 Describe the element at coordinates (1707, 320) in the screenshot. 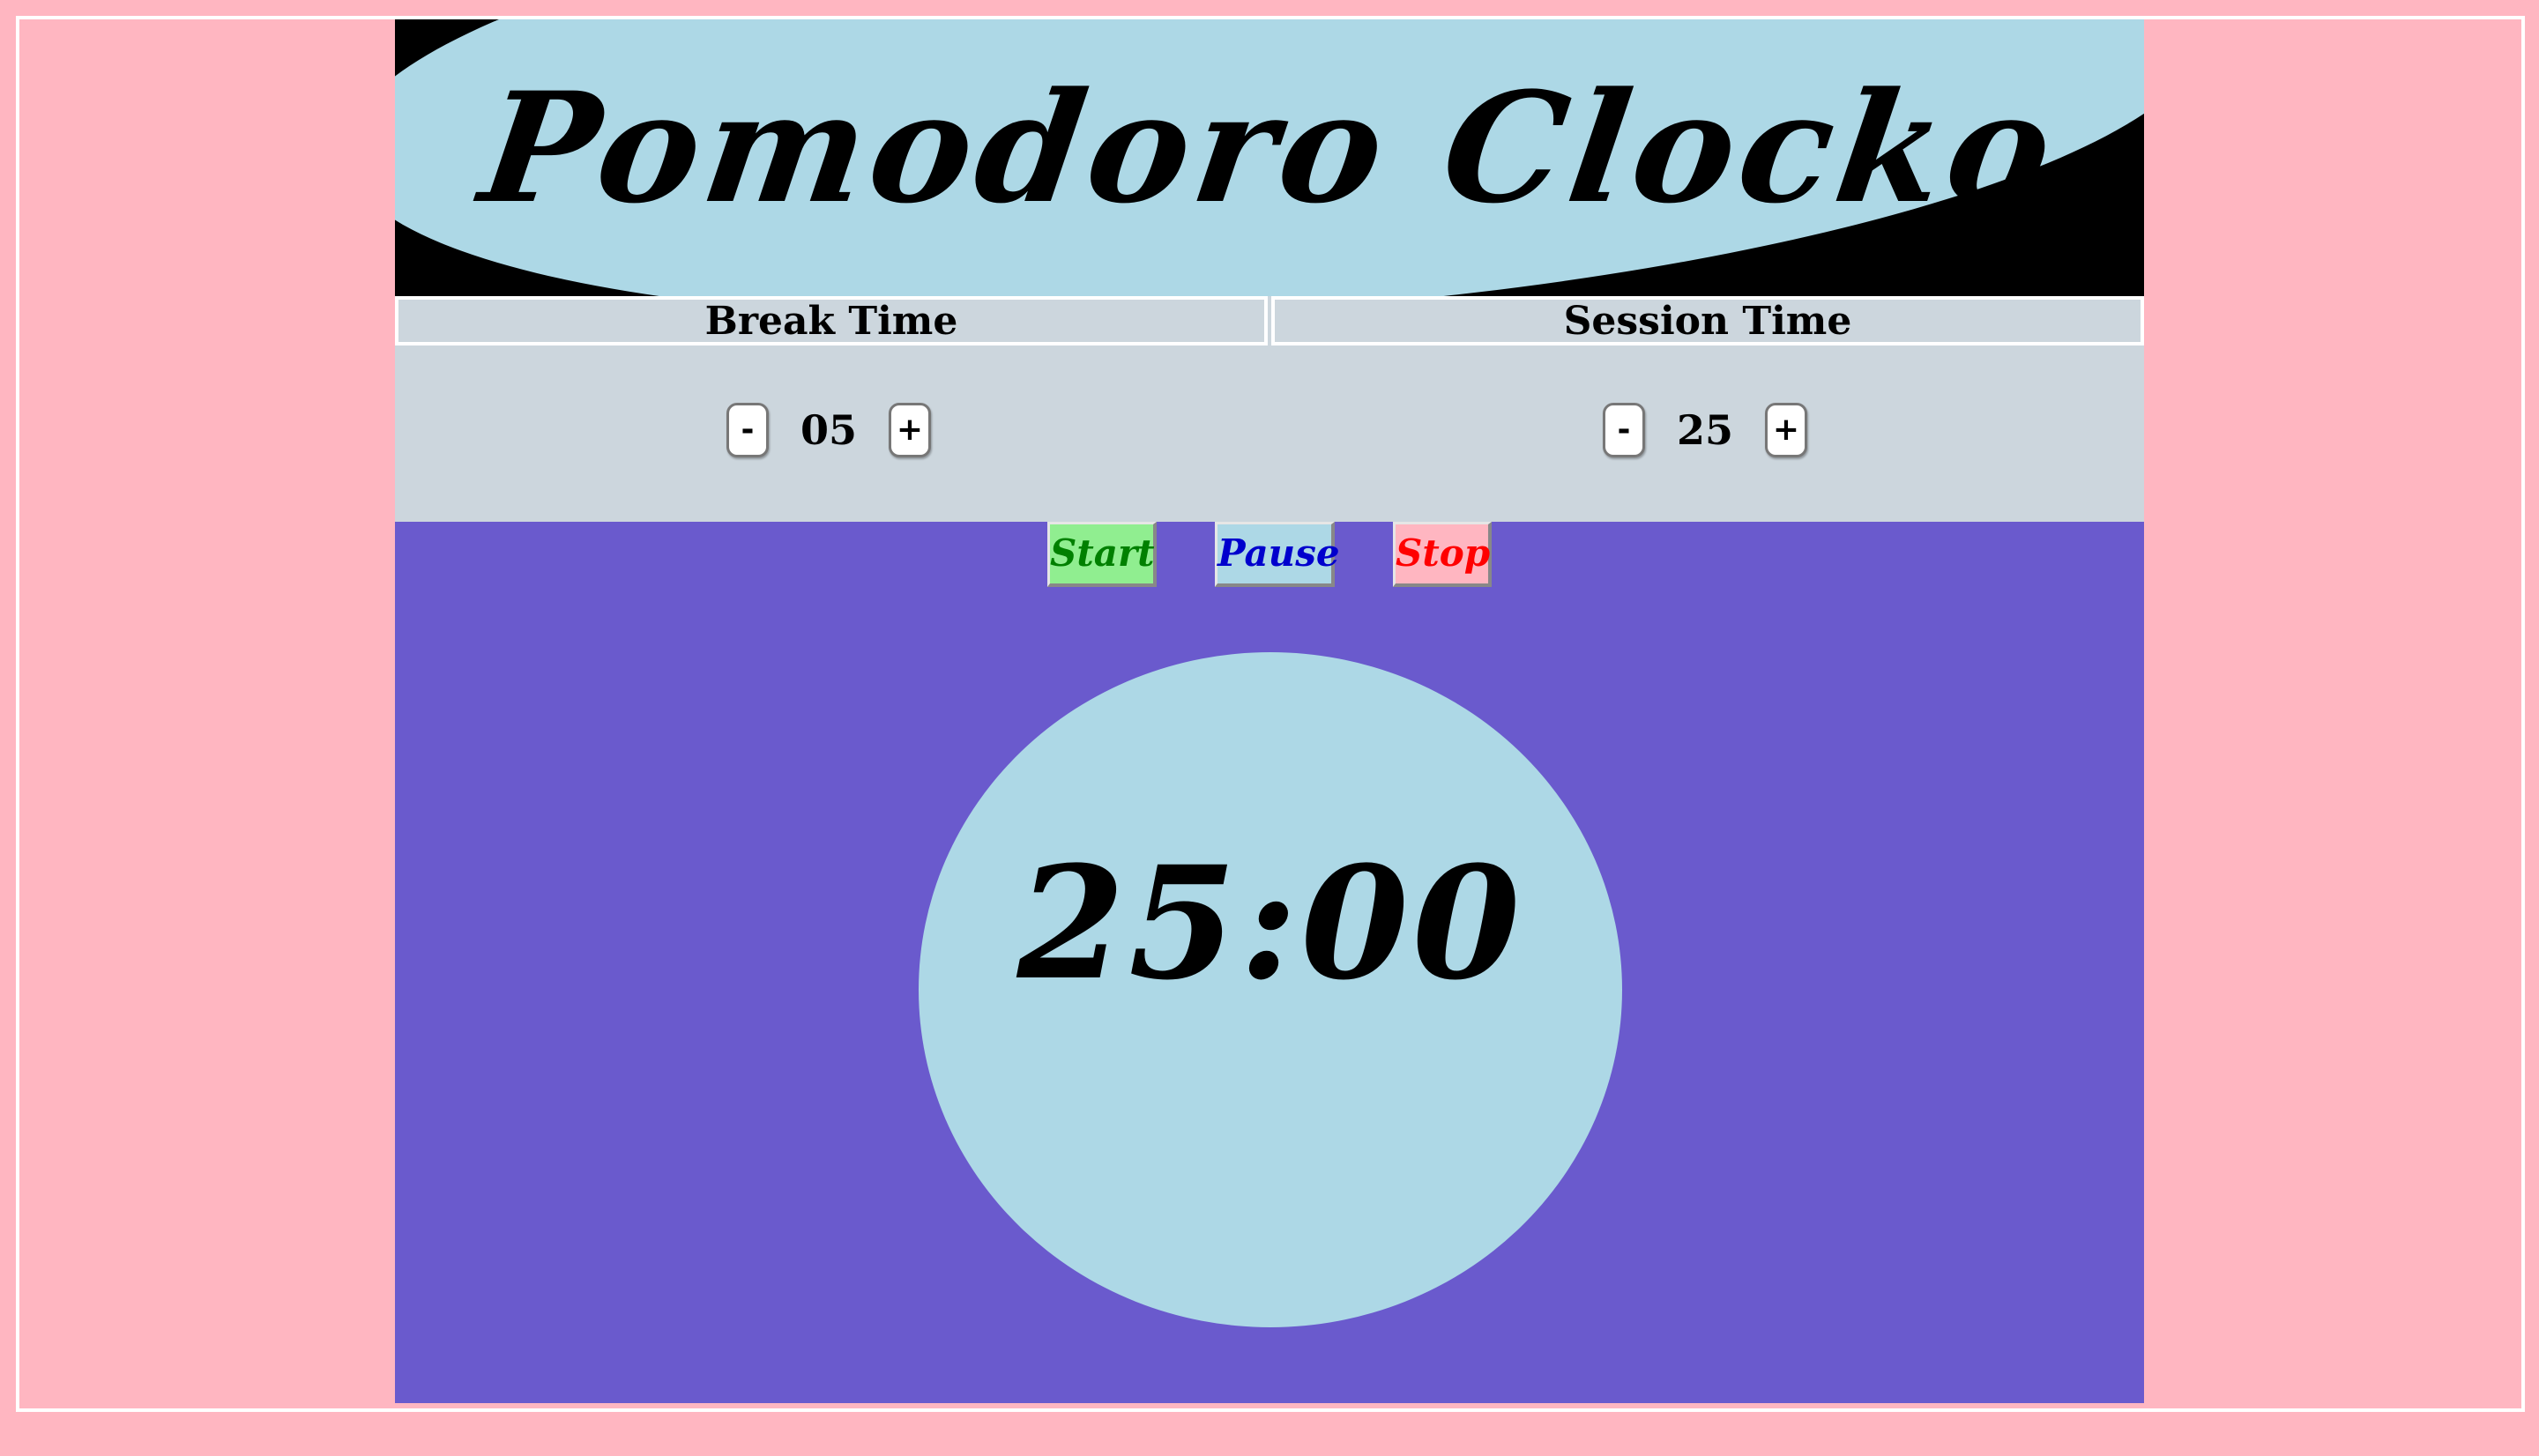

I see `session-time-label: Session Time` at that location.